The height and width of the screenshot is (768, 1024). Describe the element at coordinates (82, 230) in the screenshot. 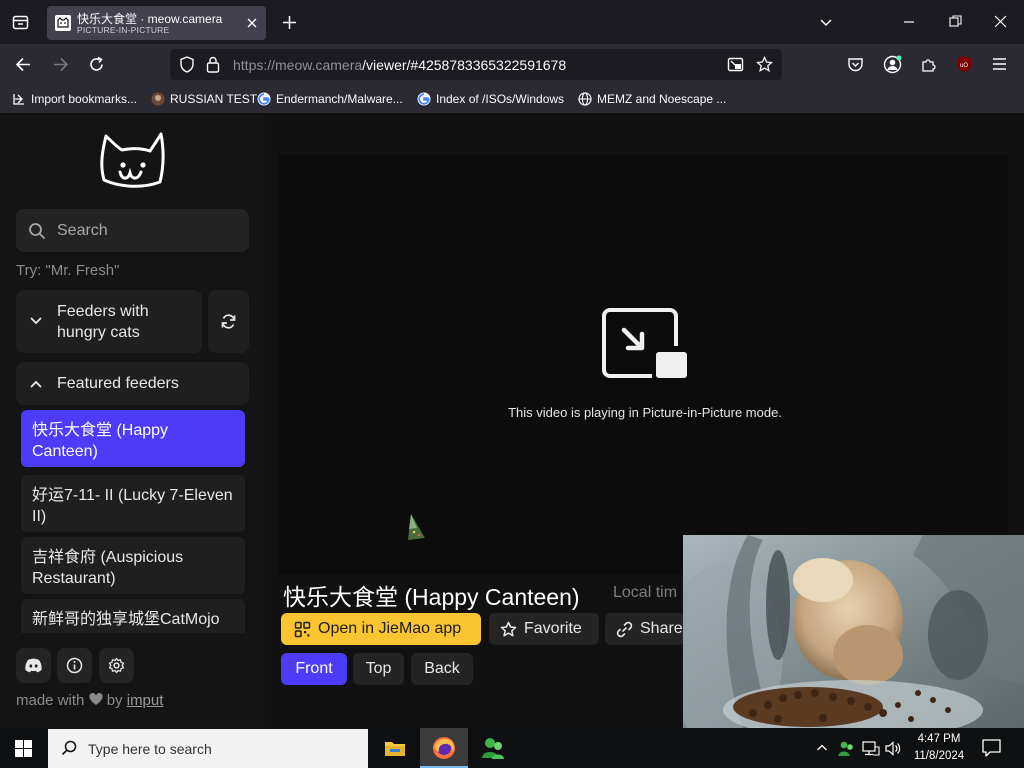

I see `search-placeholder: Search` at that location.